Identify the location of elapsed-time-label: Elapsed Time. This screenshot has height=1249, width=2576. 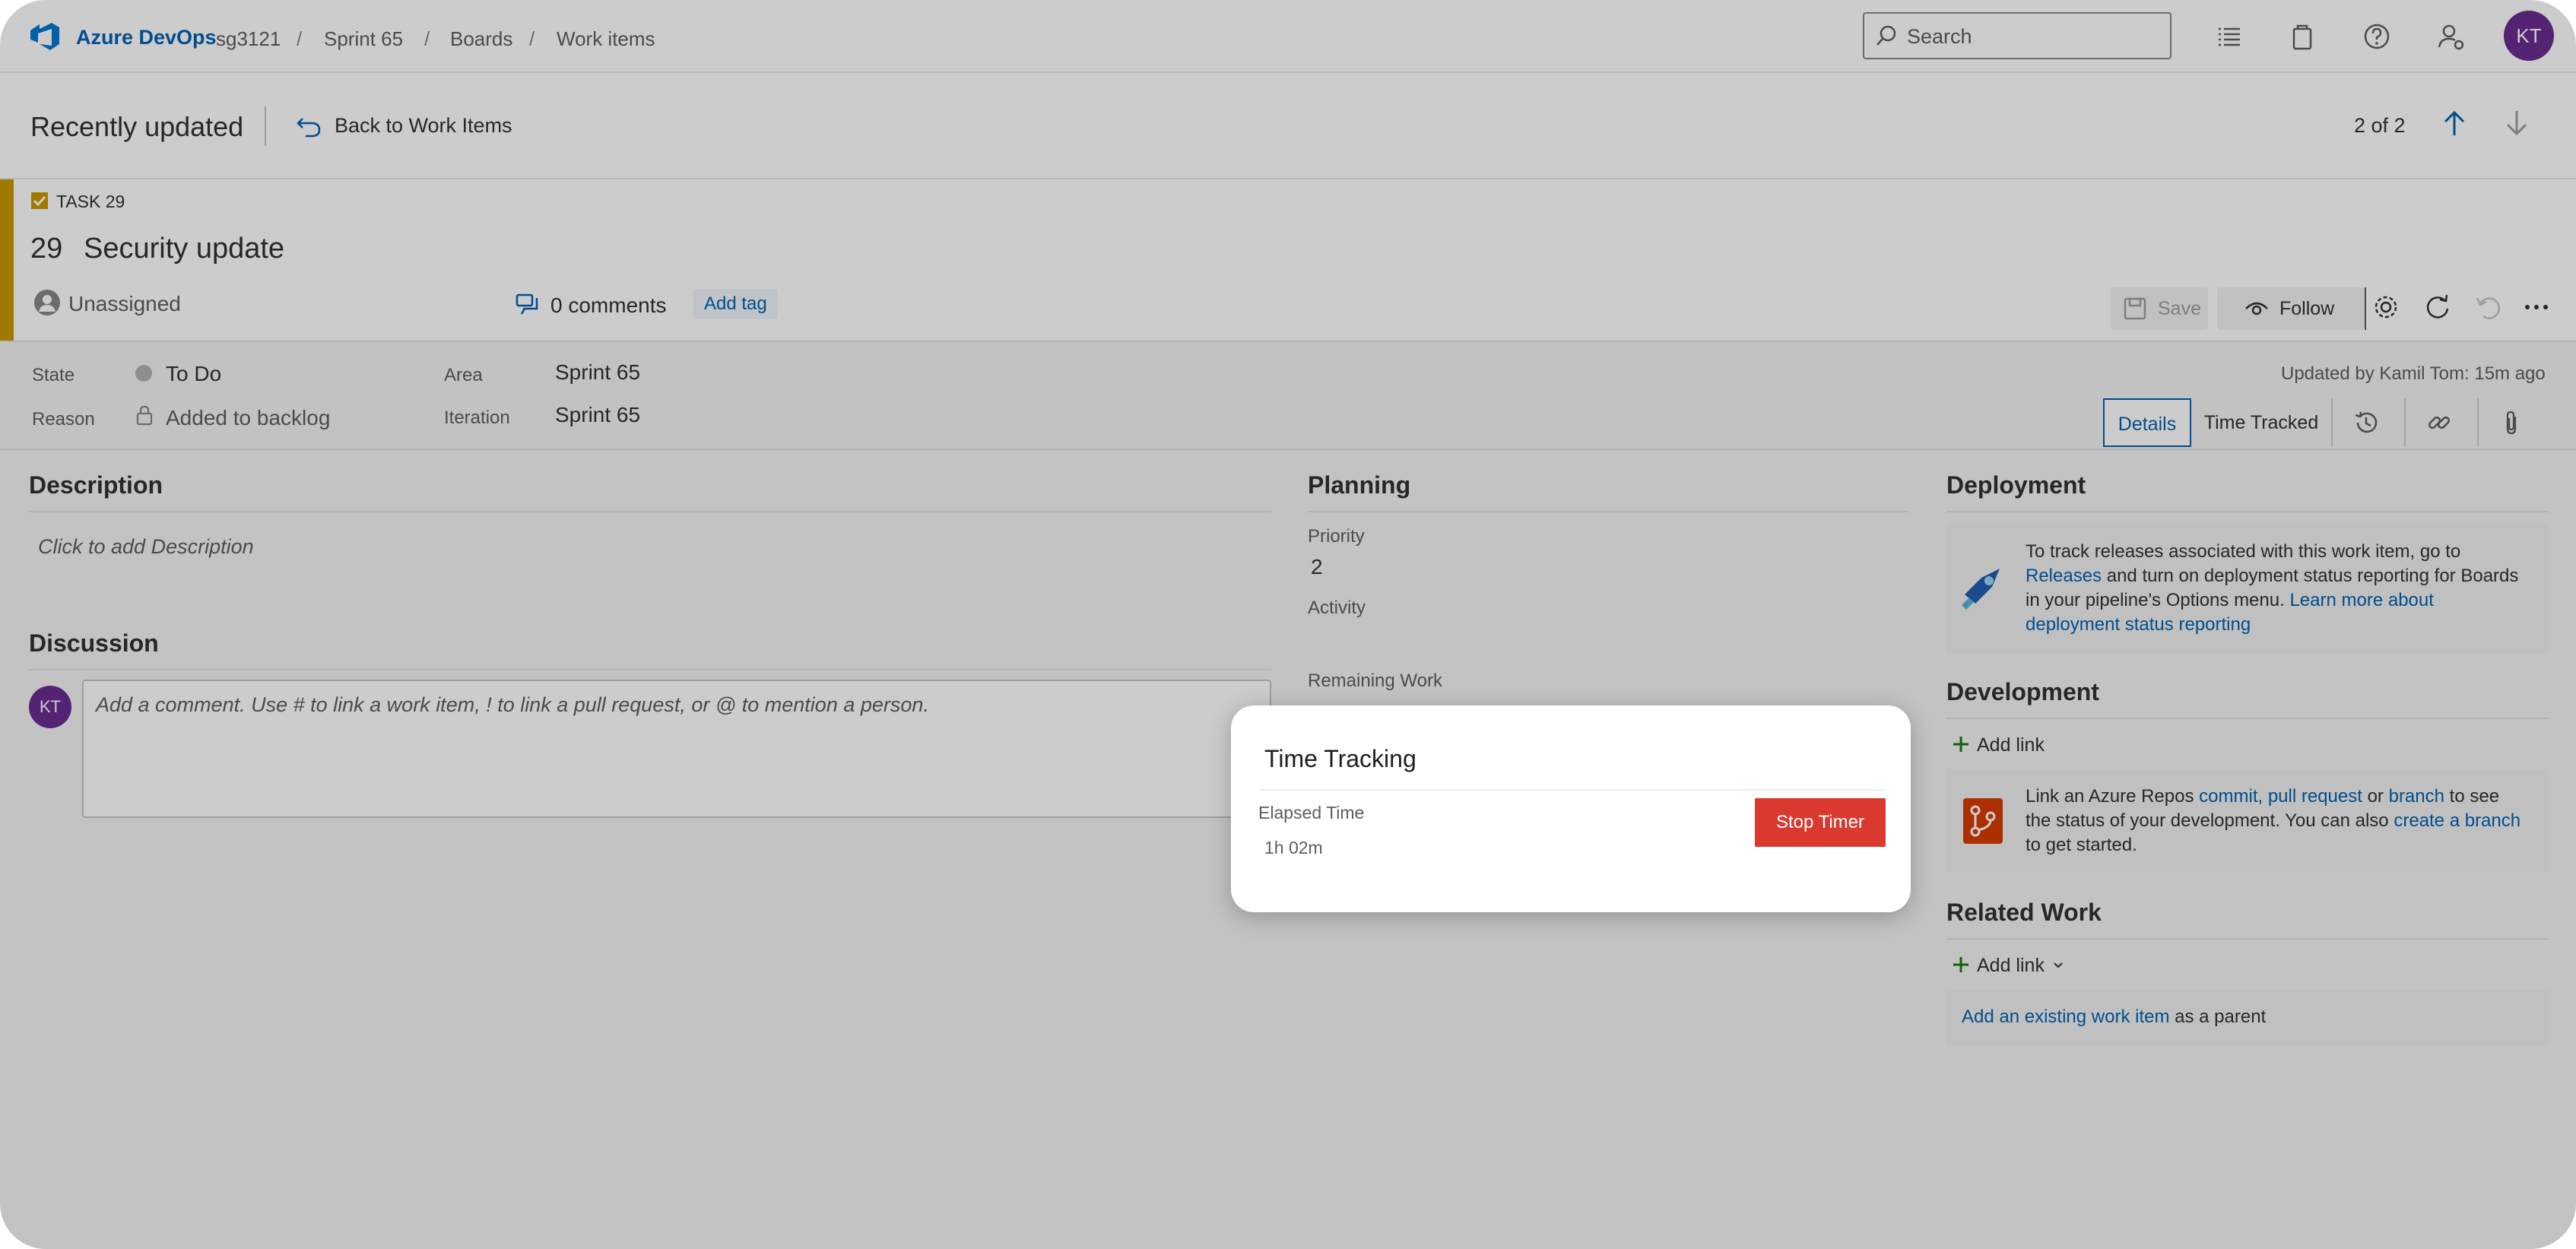
(1311, 813).